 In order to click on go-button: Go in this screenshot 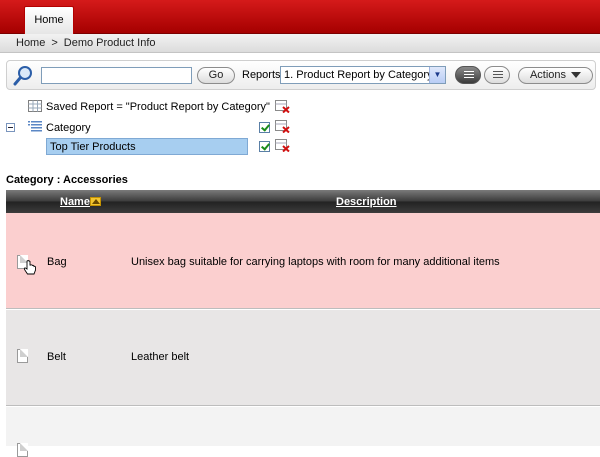, I will do `click(216, 75)`.